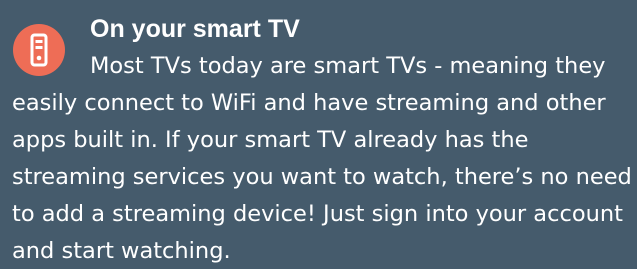  I want to click on section-title: On your smart TV, so click(195, 29).